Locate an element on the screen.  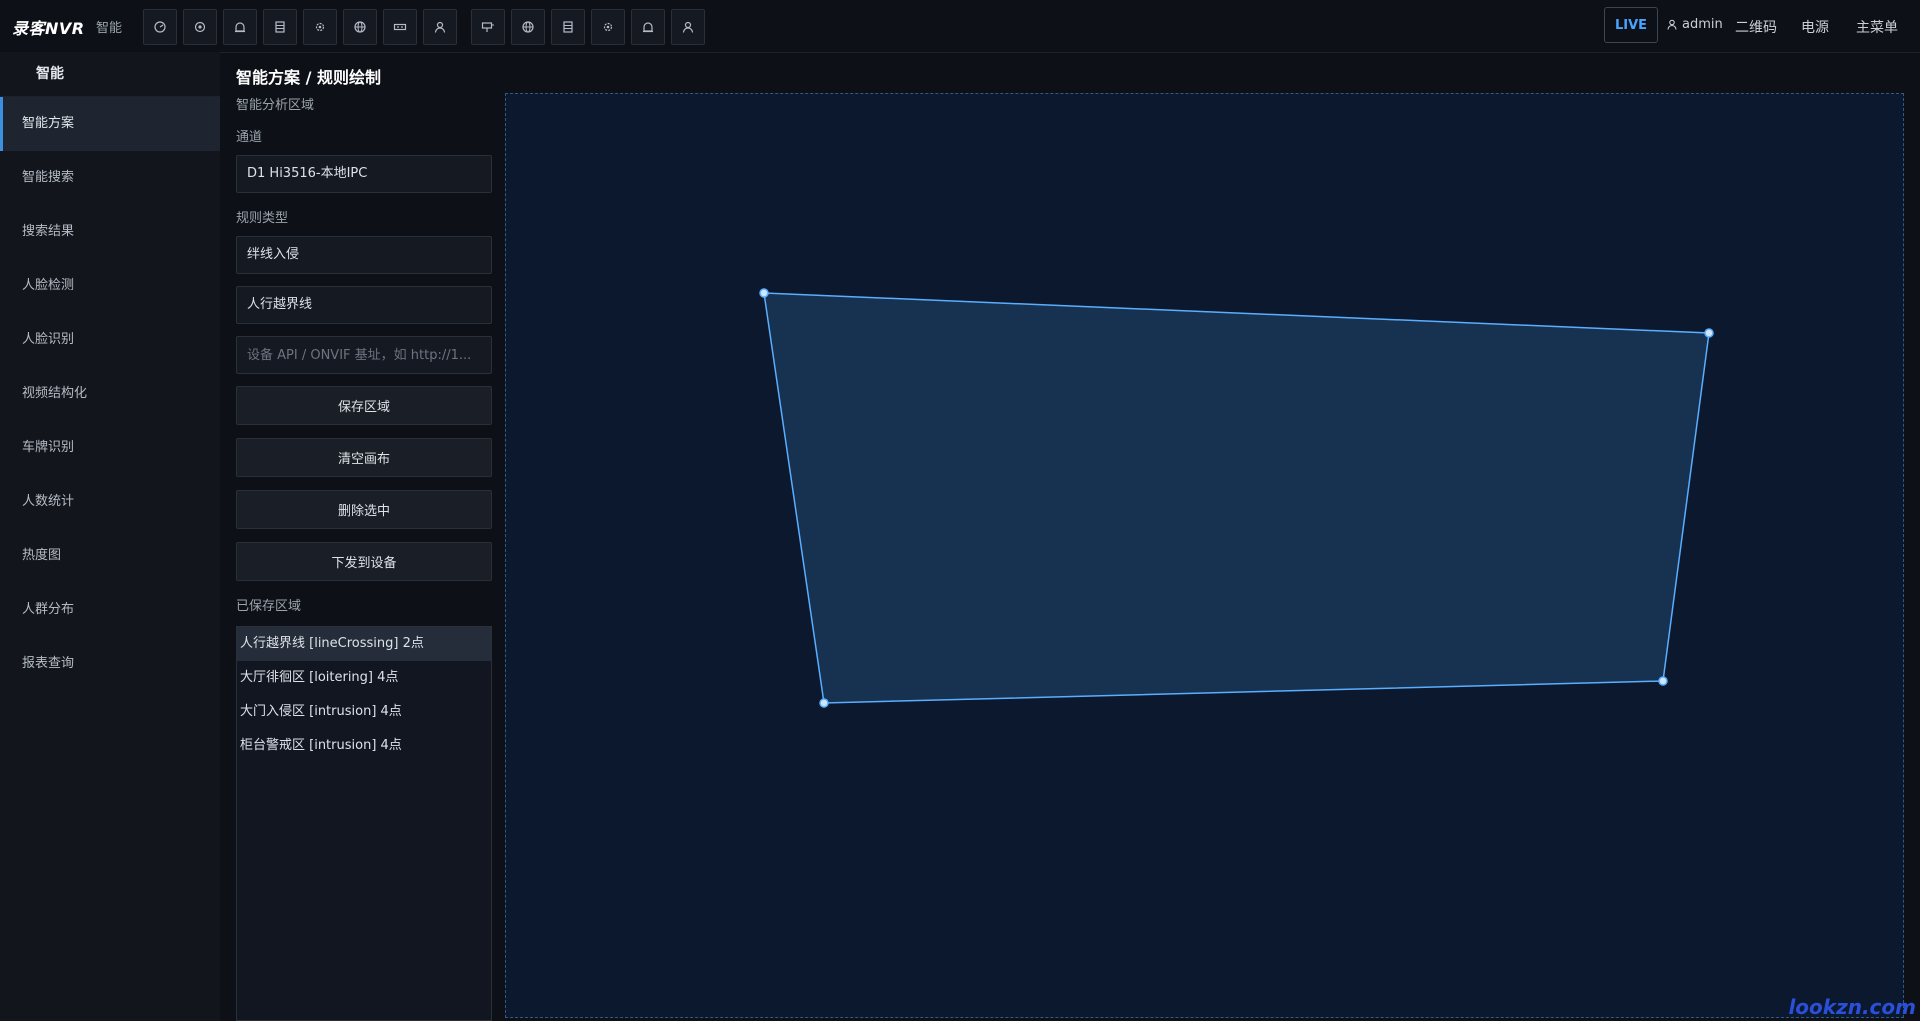
list-item: 大门入侵区 [intrusion] 4点 is located at coordinates (364, 712).